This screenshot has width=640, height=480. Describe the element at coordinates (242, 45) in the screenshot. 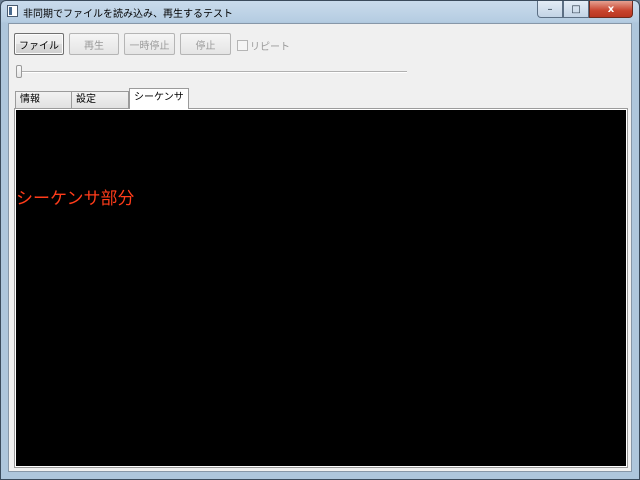

I see `checkbox-box` at that location.